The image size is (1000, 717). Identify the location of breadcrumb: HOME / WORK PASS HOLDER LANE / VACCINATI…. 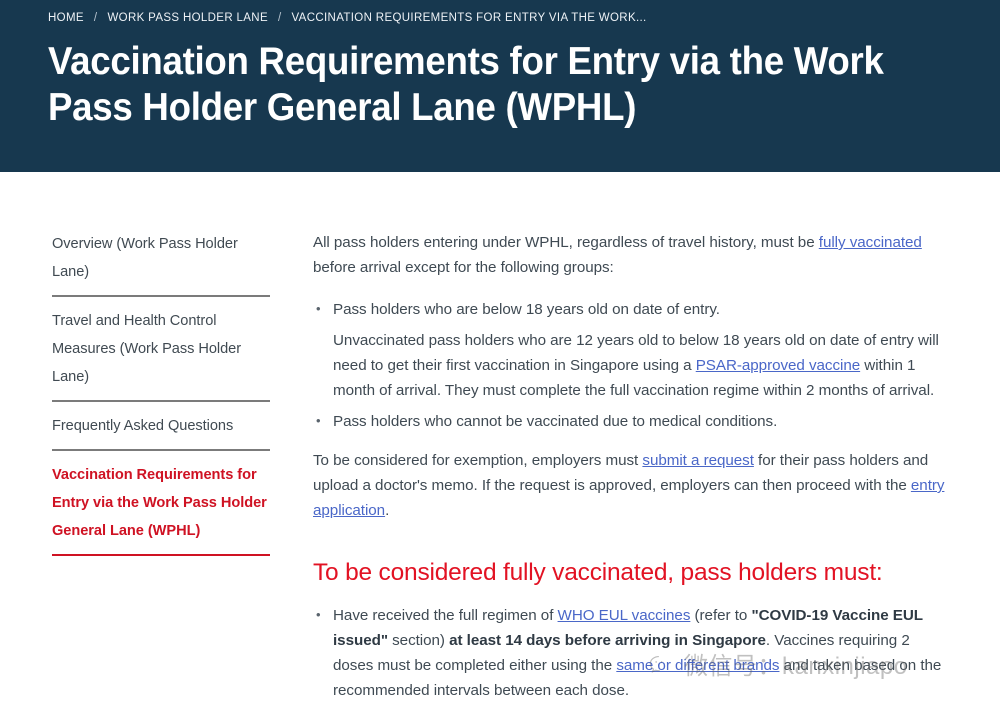
(500, 12).